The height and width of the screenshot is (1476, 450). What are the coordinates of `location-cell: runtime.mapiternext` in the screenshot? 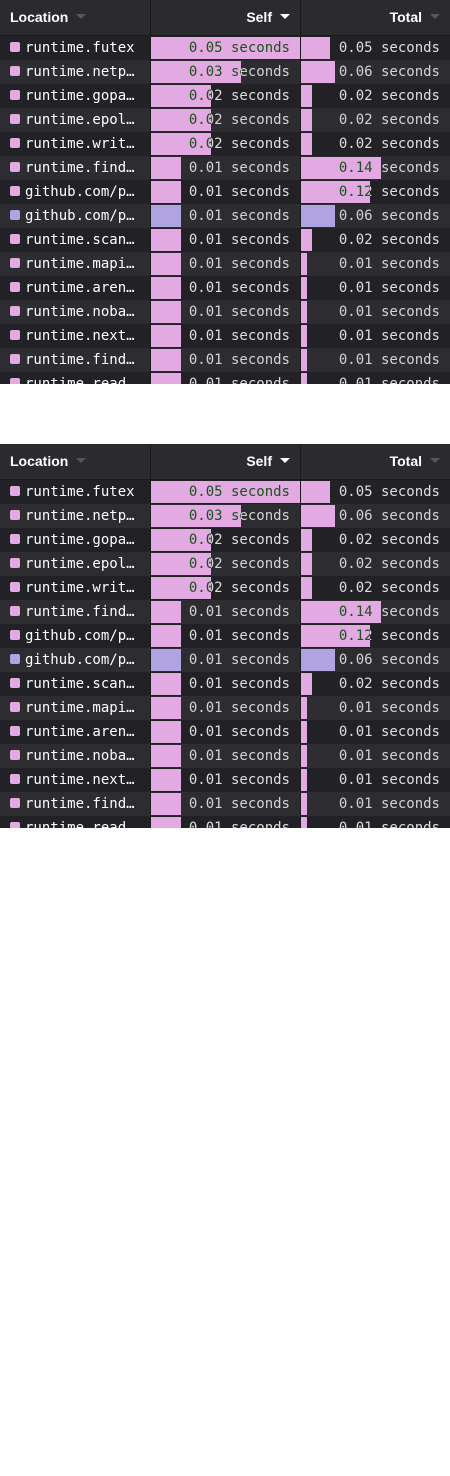 It's located at (75, 264).